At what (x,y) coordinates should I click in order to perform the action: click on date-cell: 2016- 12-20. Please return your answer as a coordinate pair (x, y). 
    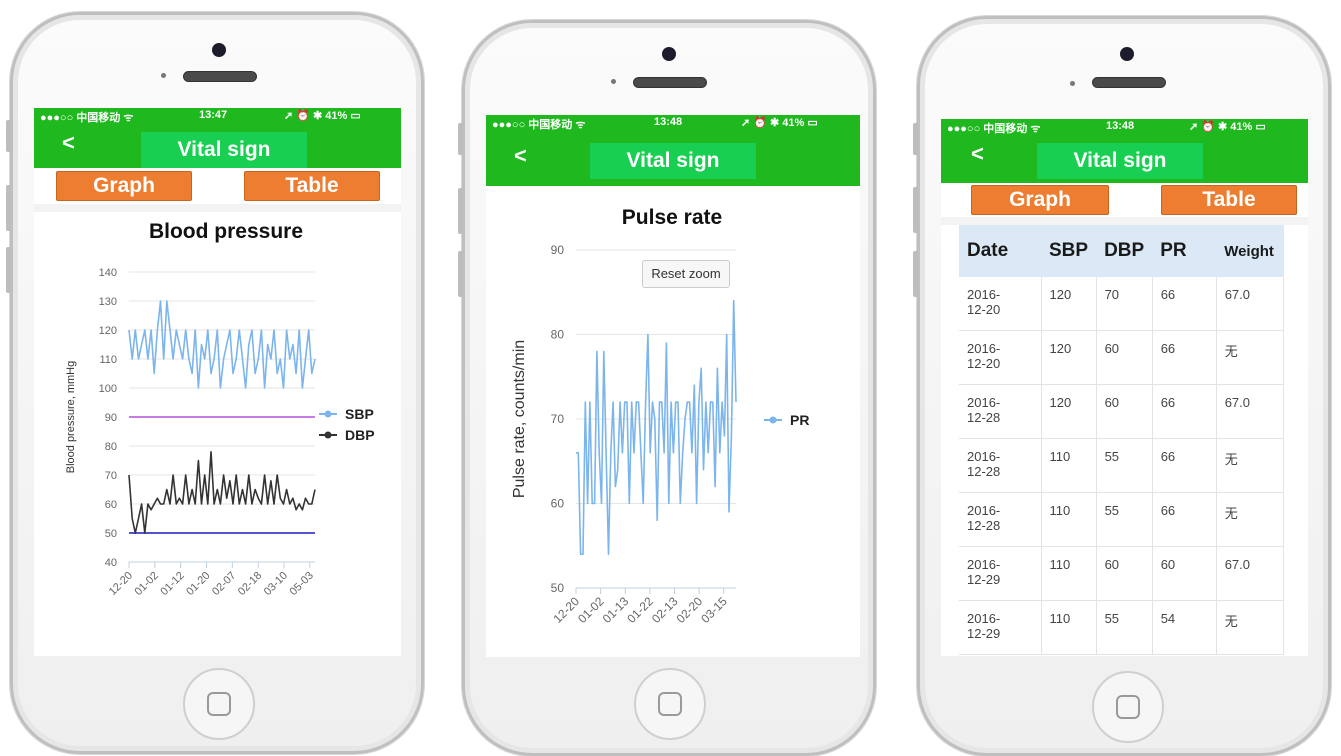
    Looking at the image, I should click on (1000, 357).